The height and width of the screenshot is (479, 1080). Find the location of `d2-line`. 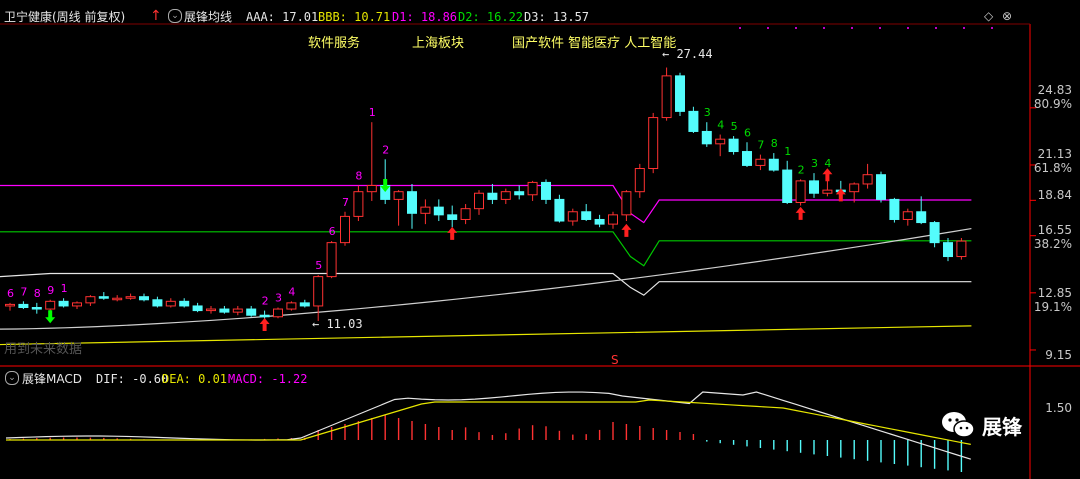

d2-line is located at coordinates (486, 249).